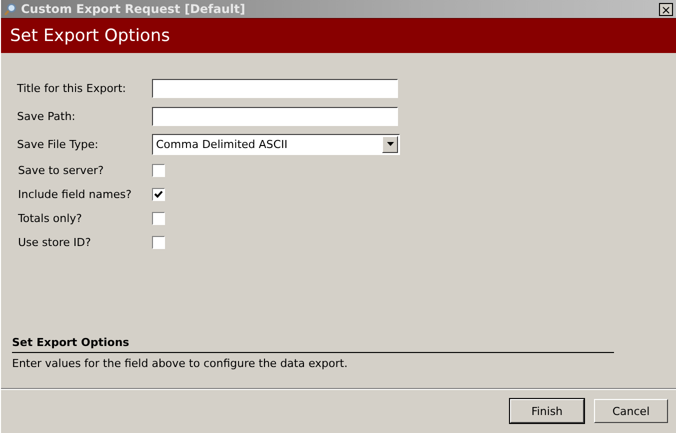 Image resolution: width=676 pixels, height=433 pixels. I want to click on page-heading: Set Export Options, so click(90, 36).